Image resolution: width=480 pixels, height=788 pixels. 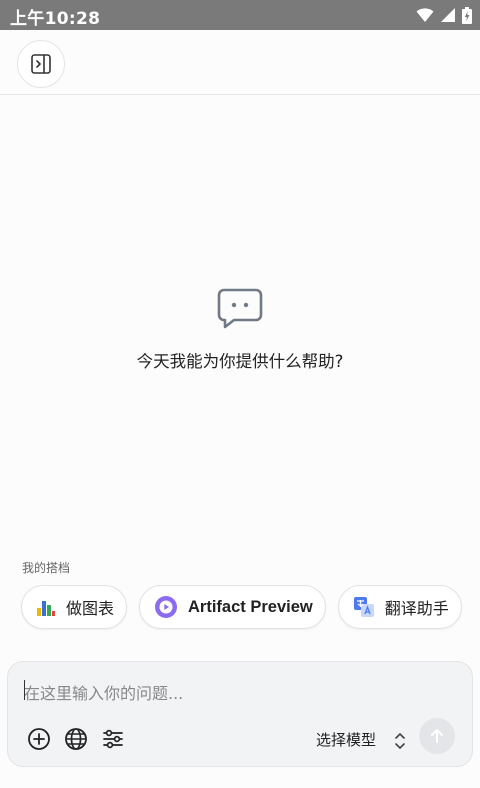 I want to click on sidebar-toggle-button, so click(x=41, y=64).